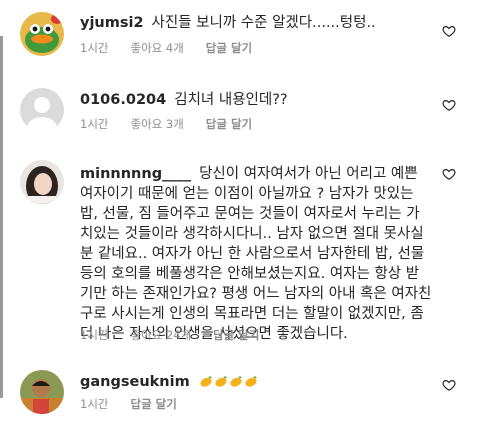  I want to click on scroll-indicator, so click(1, 217).